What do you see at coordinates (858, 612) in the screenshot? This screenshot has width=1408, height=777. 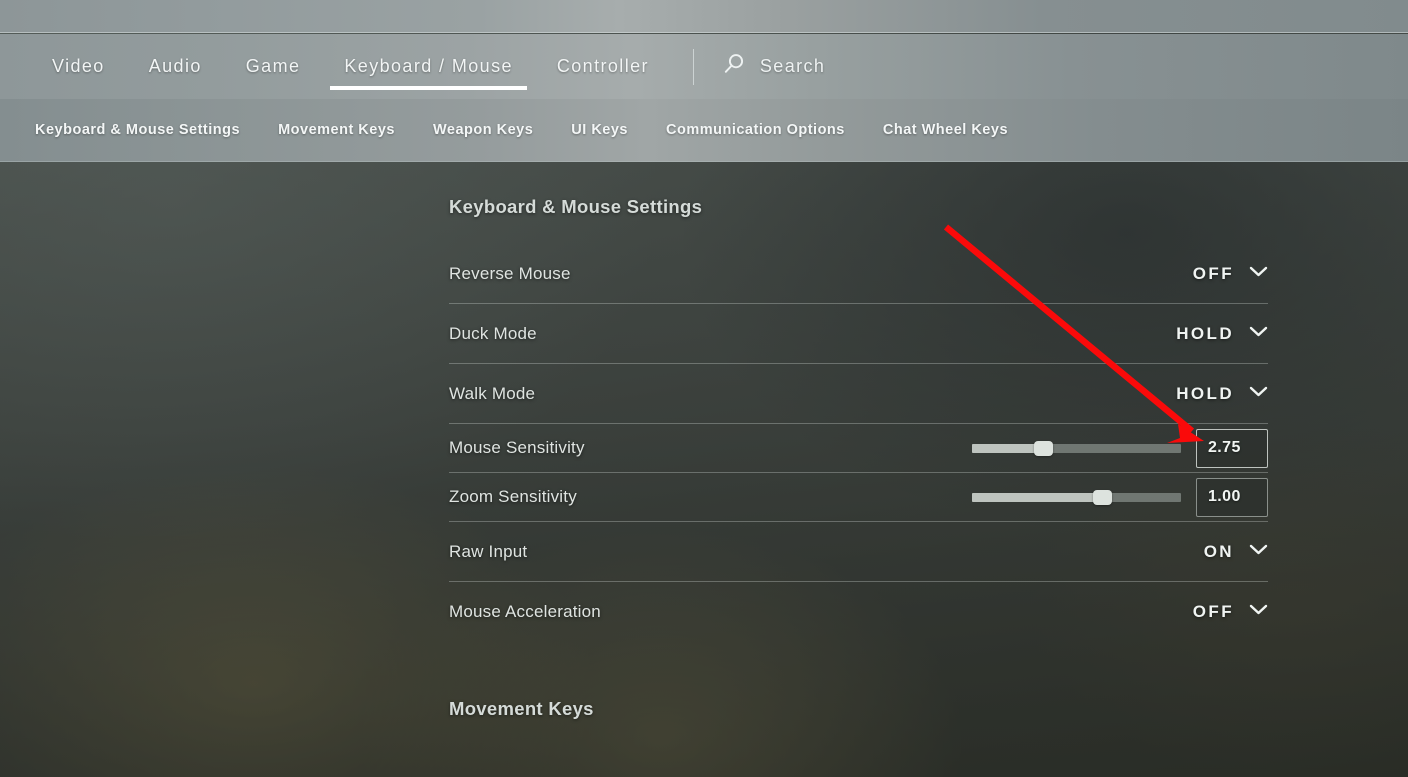 I see `setting-row-mouse-acceleration: Mouse Acceleration OFF` at bounding box center [858, 612].